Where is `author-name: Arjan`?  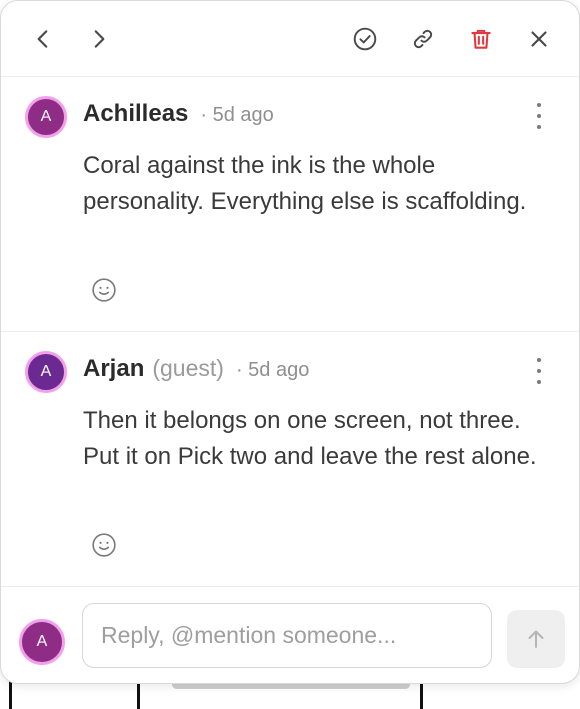
author-name: Arjan is located at coordinates (114, 368).